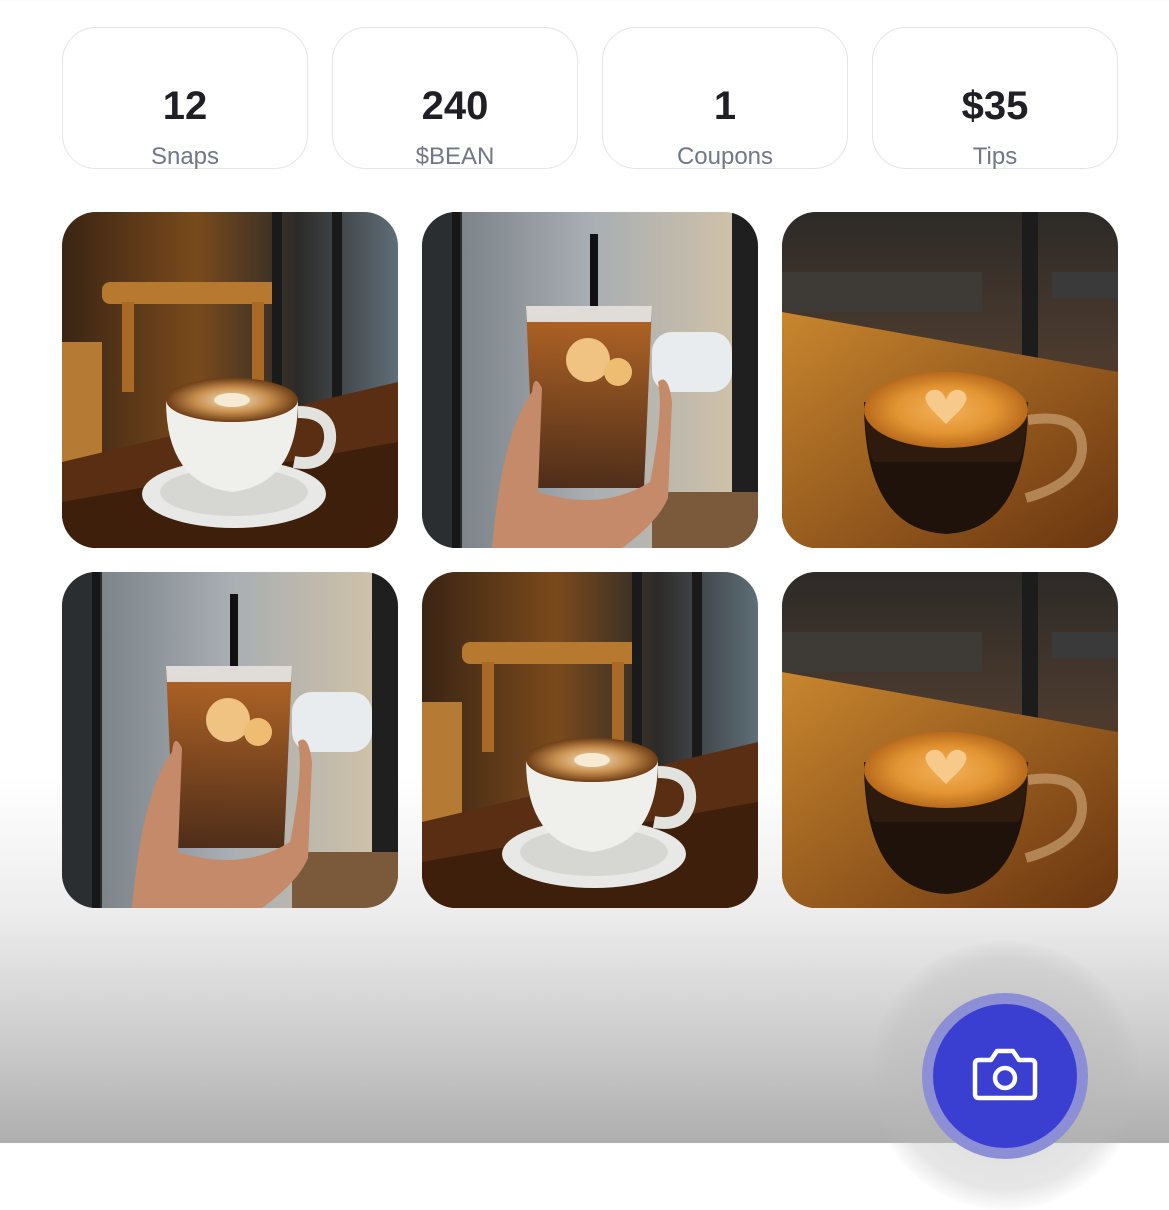 The image size is (1169, 1210). I want to click on camera-icon, so click(1005, 1076).